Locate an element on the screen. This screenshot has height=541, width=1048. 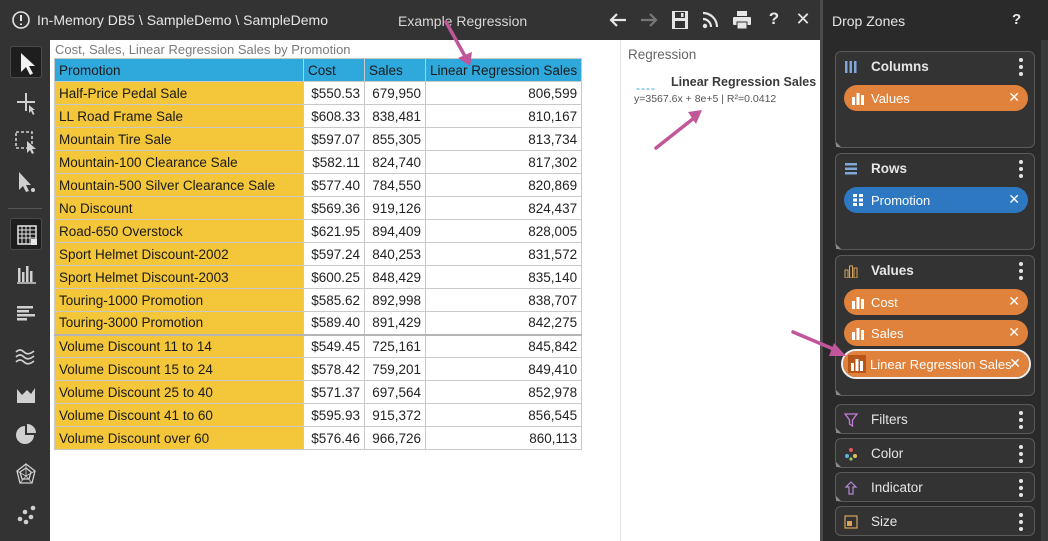
move-icon is located at coordinates (26, 102).